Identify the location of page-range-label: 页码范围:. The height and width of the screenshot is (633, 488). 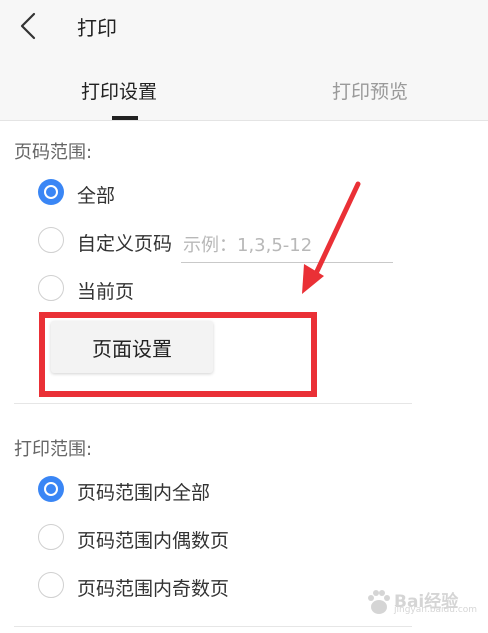
(53, 152).